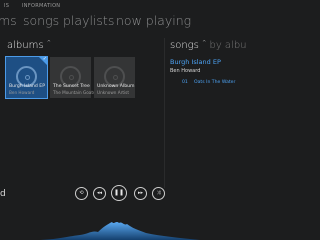 Image resolution: width=320 pixels, height=240 pixels. What do you see at coordinates (74, 92) in the screenshot?
I see `album-artist: The Mountain Goats` at bounding box center [74, 92].